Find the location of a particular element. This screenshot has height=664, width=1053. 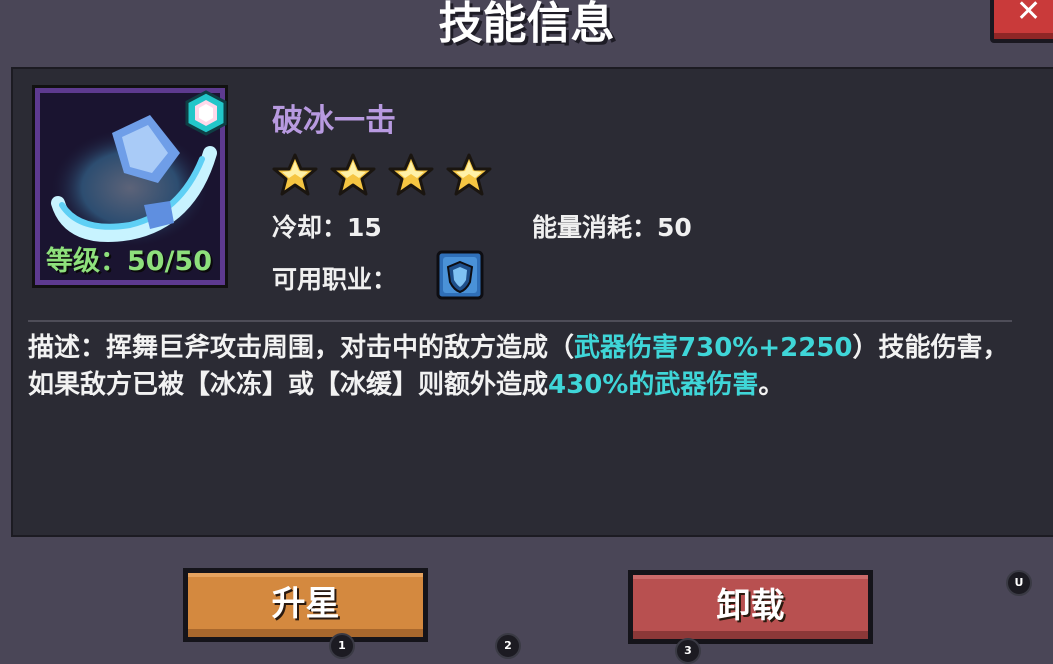

skill-level: 等级：50/50 is located at coordinates (129, 258).